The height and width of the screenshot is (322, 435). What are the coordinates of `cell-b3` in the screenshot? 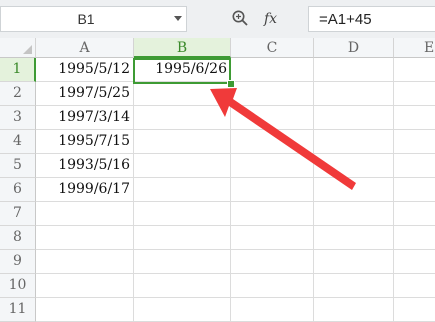 It's located at (182, 118).